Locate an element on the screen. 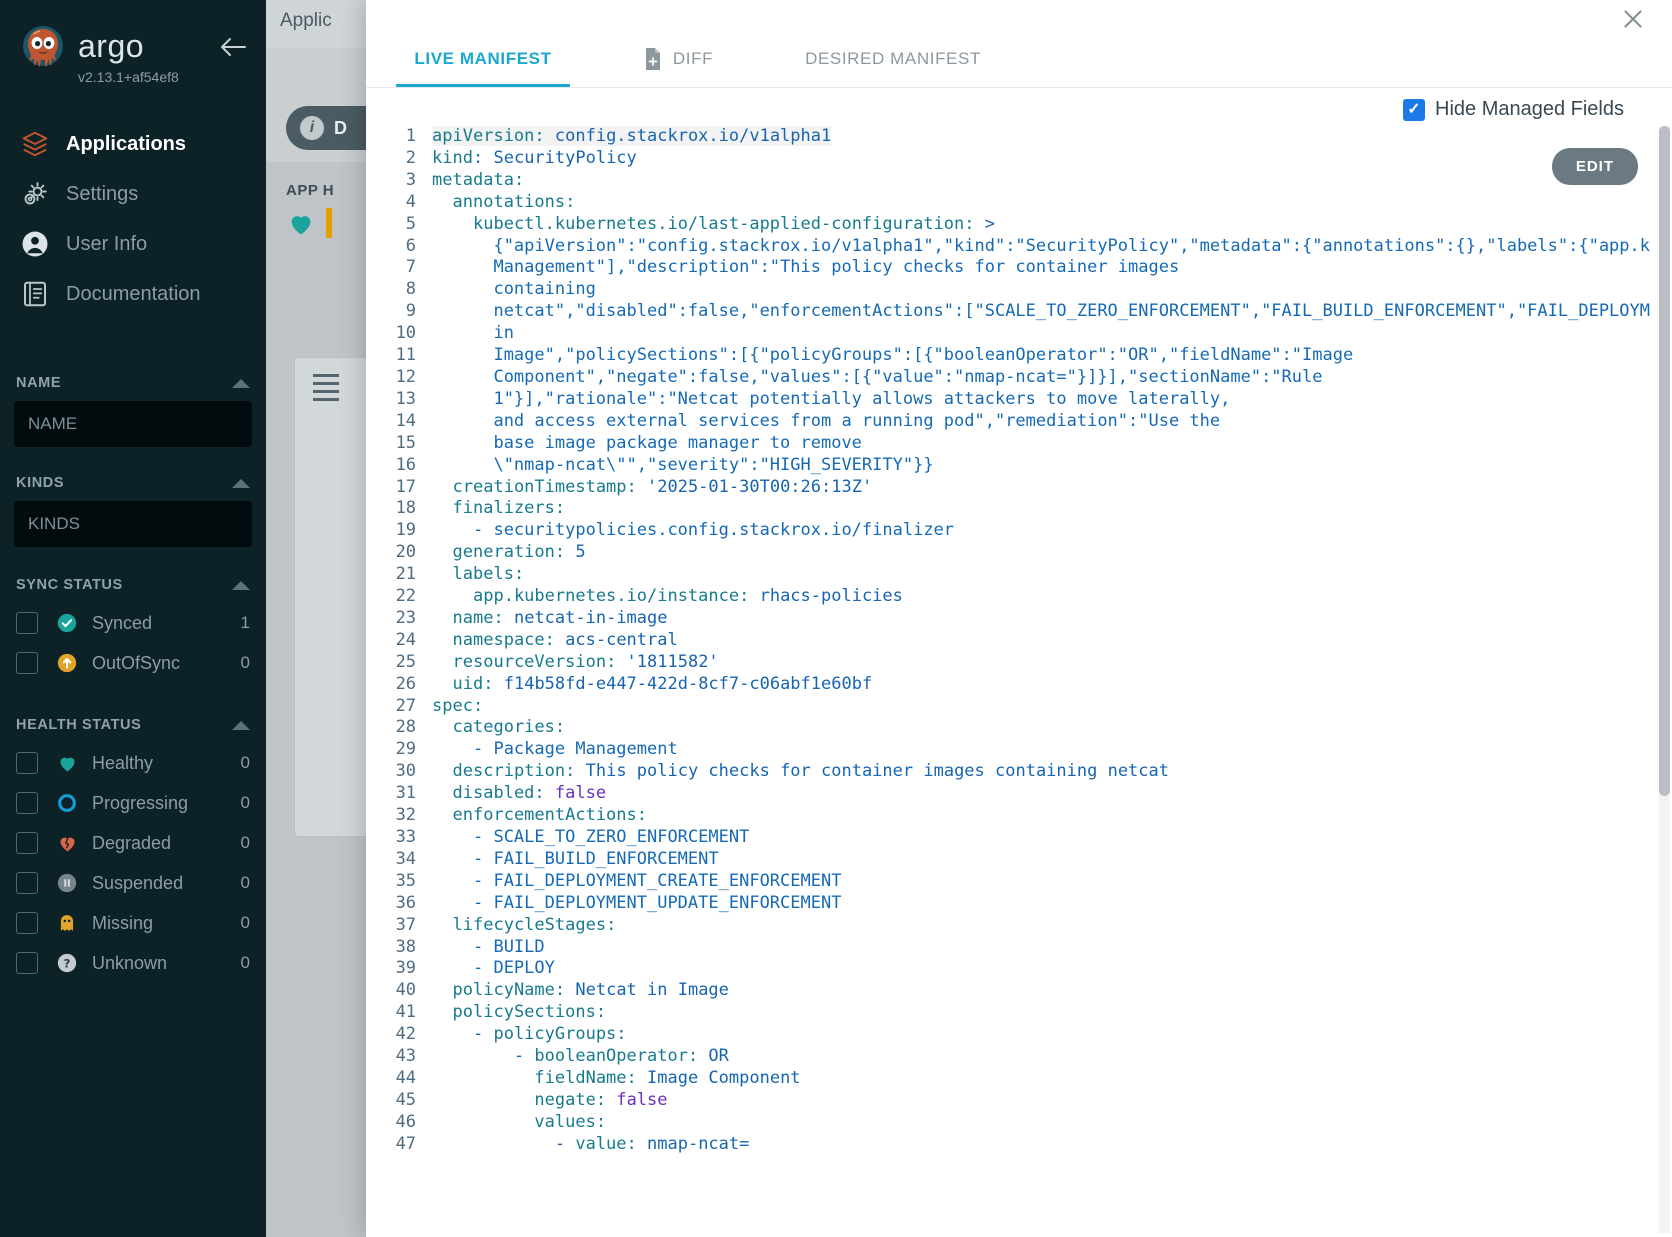 This screenshot has width=1672, height=1237. kinds-filter-input is located at coordinates (133, 524).